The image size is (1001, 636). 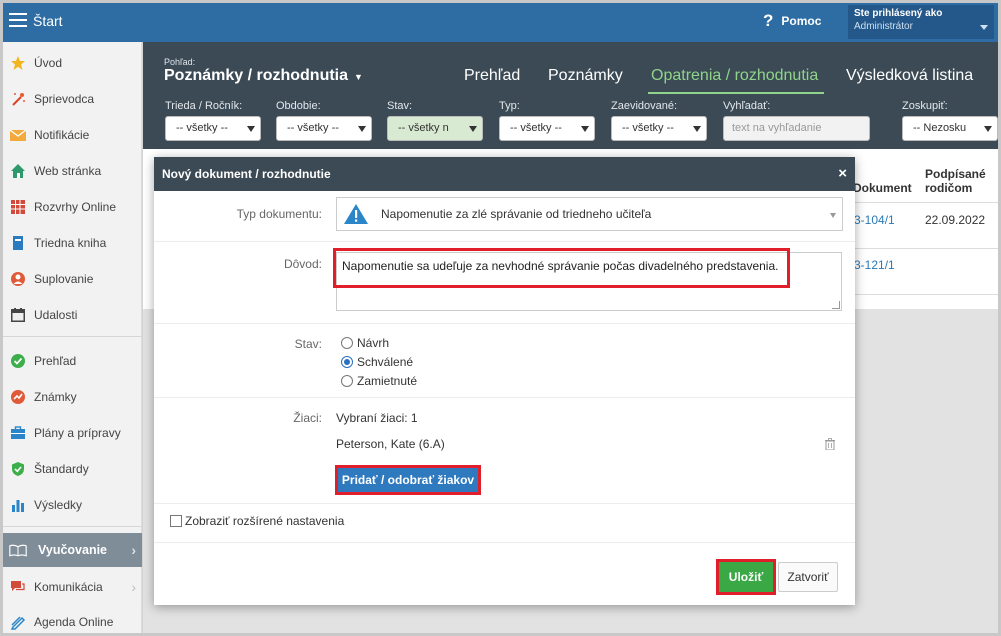 I want to click on column-header-signed-line2: rodičom, so click(x=949, y=188).